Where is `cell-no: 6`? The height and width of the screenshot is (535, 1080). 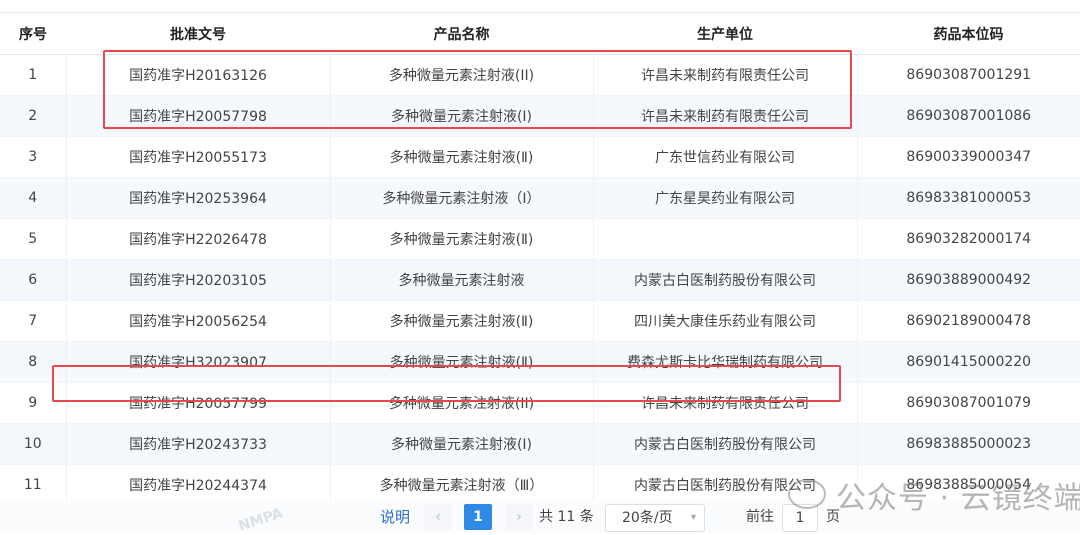
cell-no: 6 is located at coordinates (33, 280).